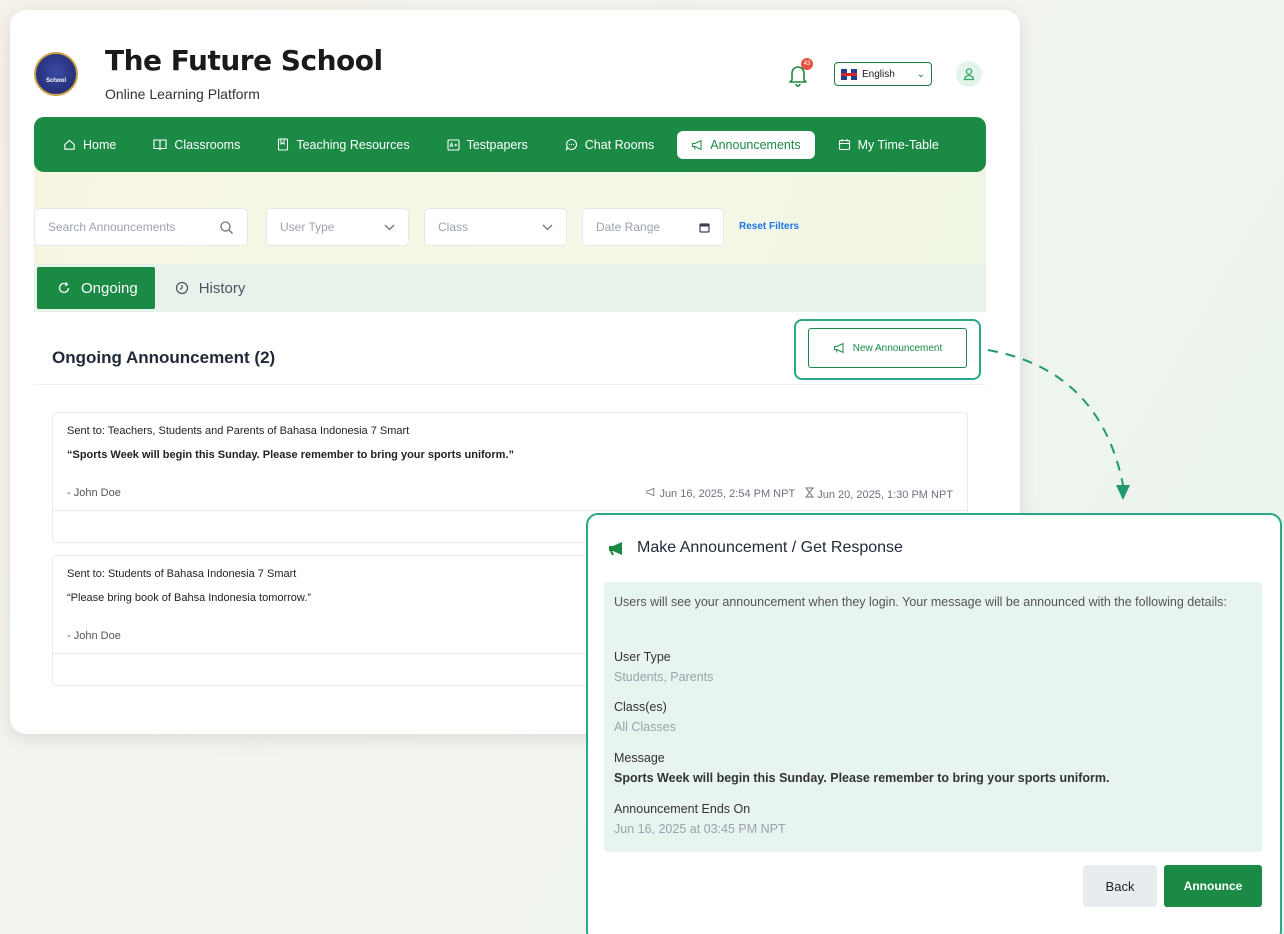  I want to click on user-icon, so click(969, 74).